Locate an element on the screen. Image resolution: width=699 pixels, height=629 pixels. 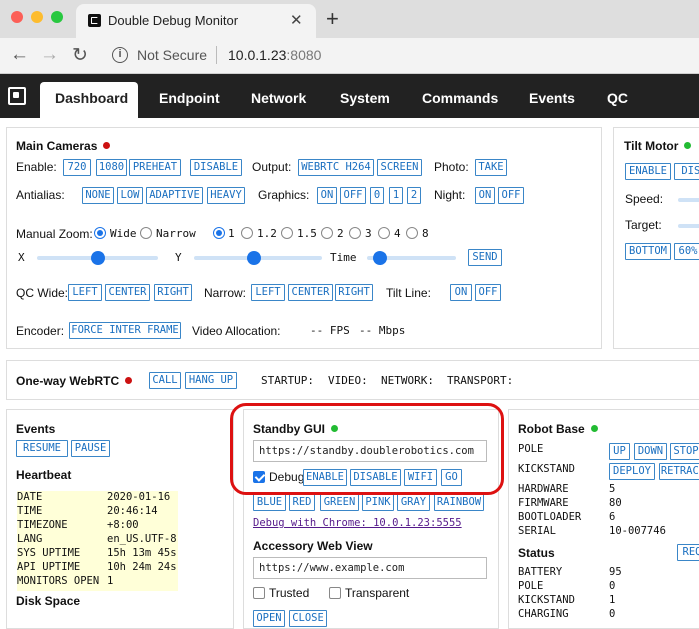
qc-wide-right-button: RIGHT is located at coordinates (173, 292).